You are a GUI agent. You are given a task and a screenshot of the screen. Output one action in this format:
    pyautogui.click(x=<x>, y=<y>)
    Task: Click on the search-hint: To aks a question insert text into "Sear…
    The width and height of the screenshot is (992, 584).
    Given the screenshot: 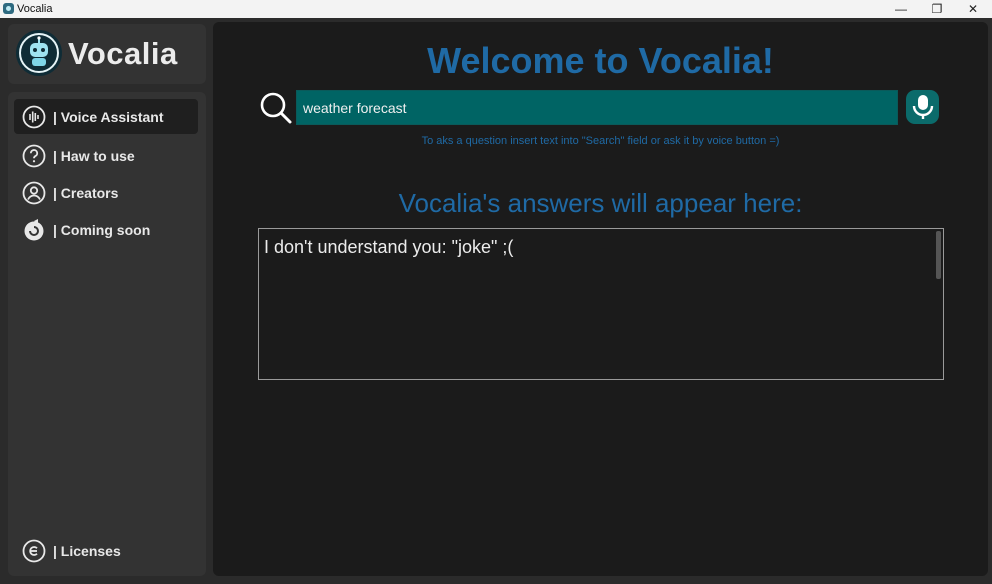 What is the action you would take?
    pyautogui.click(x=600, y=141)
    